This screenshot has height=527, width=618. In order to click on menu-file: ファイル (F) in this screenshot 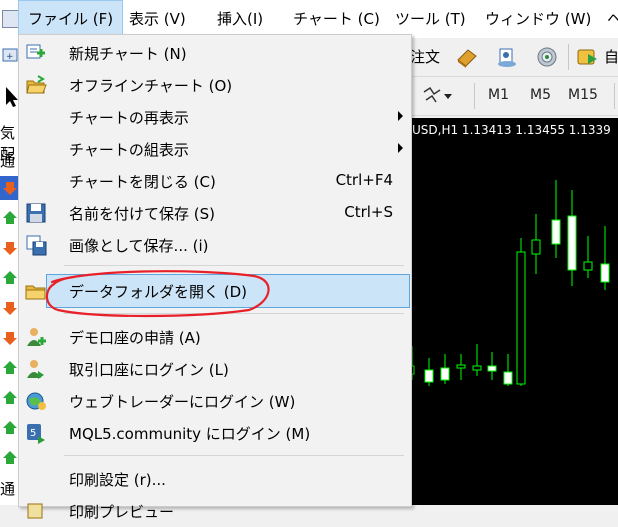, I will do `click(71, 19)`.